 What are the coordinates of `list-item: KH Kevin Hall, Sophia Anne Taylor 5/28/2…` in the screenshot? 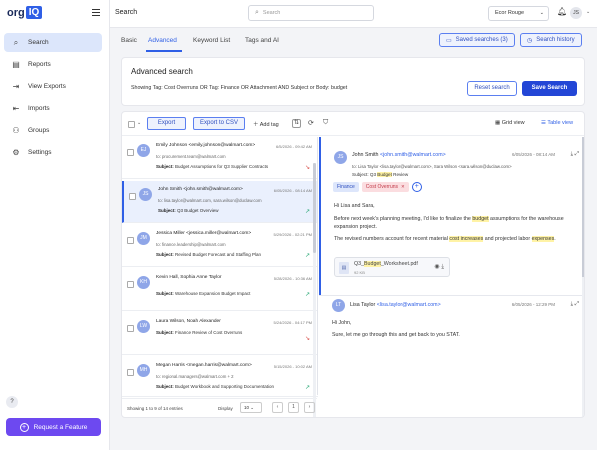 It's located at (219, 290).